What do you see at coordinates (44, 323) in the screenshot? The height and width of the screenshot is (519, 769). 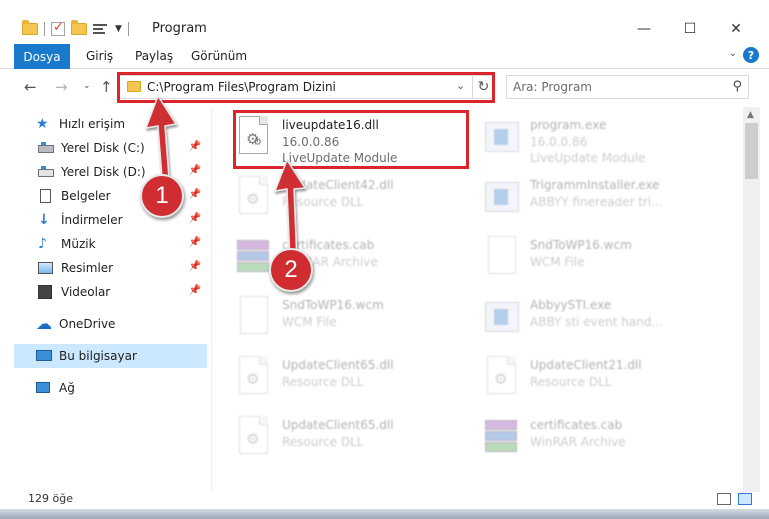 I see `cloud-icon: ☁` at bounding box center [44, 323].